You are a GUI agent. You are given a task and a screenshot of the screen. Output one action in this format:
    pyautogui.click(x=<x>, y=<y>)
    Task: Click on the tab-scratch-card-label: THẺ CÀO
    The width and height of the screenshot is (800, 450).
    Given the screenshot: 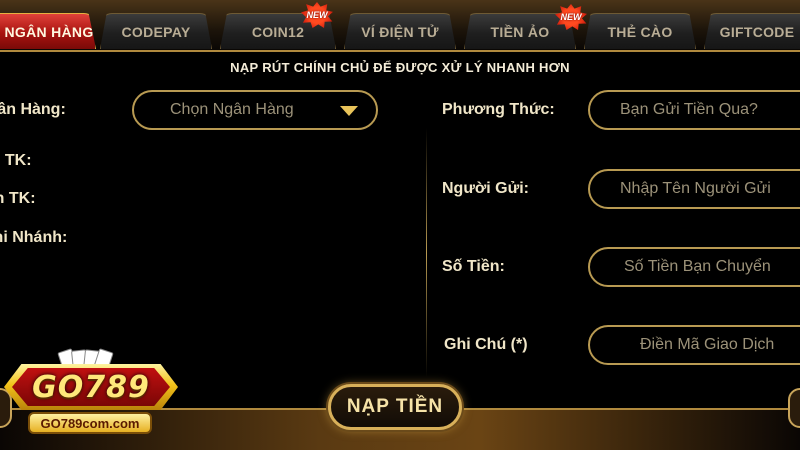 What is the action you would take?
    pyautogui.click(x=640, y=31)
    